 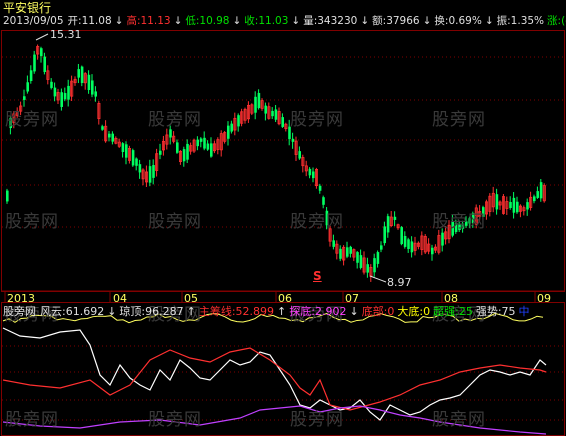 What do you see at coordinates (524, 311) in the screenshot?
I see `bar-item: 中` at bounding box center [524, 311].